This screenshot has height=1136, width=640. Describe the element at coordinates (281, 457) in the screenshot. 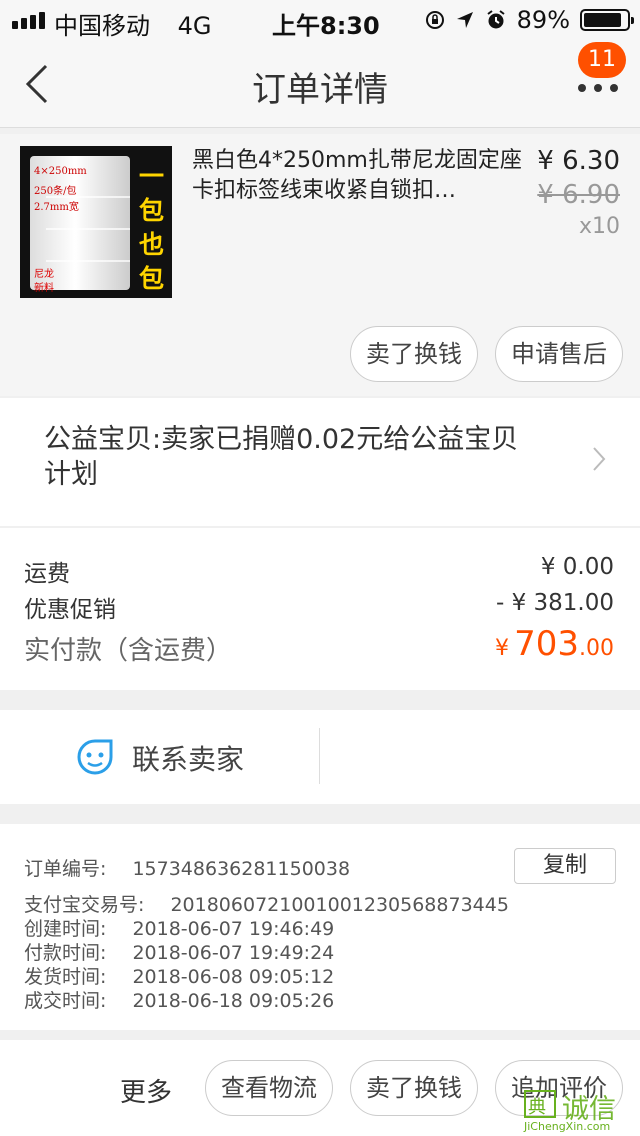

I see `charity-text: 公益宝贝:卖家已捐赠0.02元给公益宝贝计划` at that location.